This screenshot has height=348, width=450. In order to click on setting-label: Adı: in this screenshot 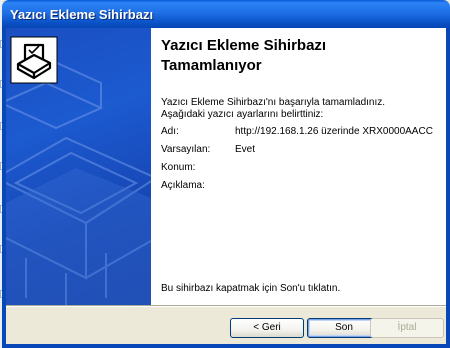, I will do `click(170, 131)`.